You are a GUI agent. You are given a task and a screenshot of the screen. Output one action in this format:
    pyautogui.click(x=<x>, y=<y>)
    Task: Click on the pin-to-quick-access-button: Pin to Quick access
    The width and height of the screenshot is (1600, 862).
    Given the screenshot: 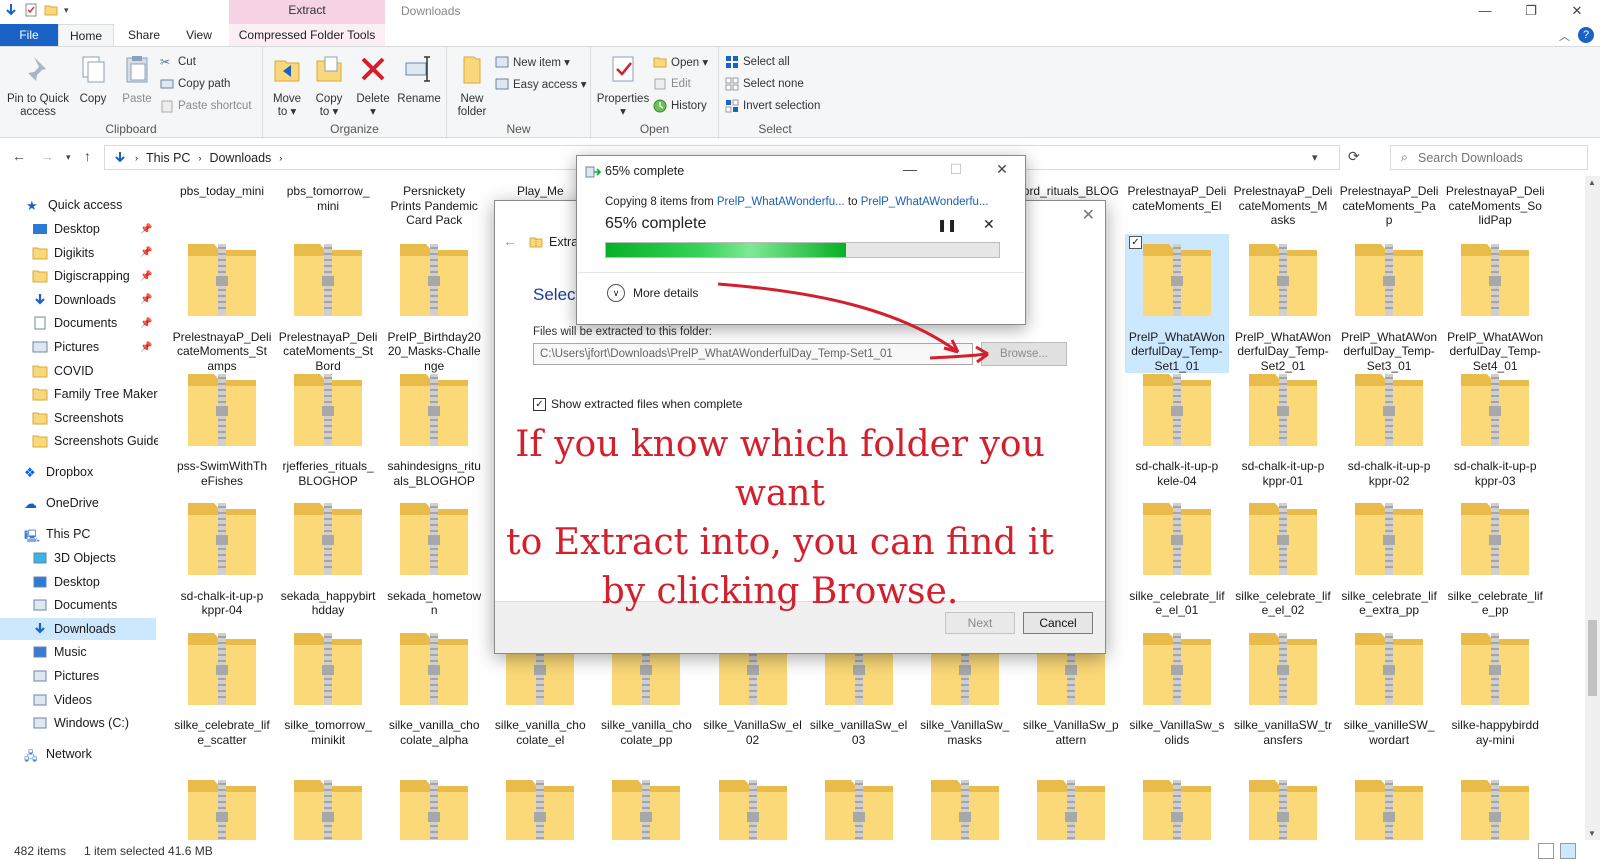 What is the action you would take?
    pyautogui.click(x=38, y=86)
    